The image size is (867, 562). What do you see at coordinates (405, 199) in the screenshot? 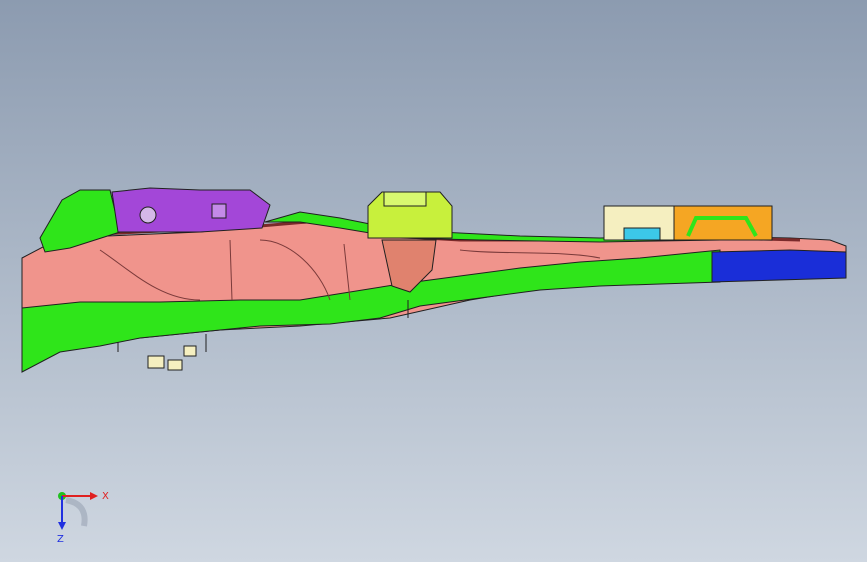
I see `lime-bracket-top` at bounding box center [405, 199].